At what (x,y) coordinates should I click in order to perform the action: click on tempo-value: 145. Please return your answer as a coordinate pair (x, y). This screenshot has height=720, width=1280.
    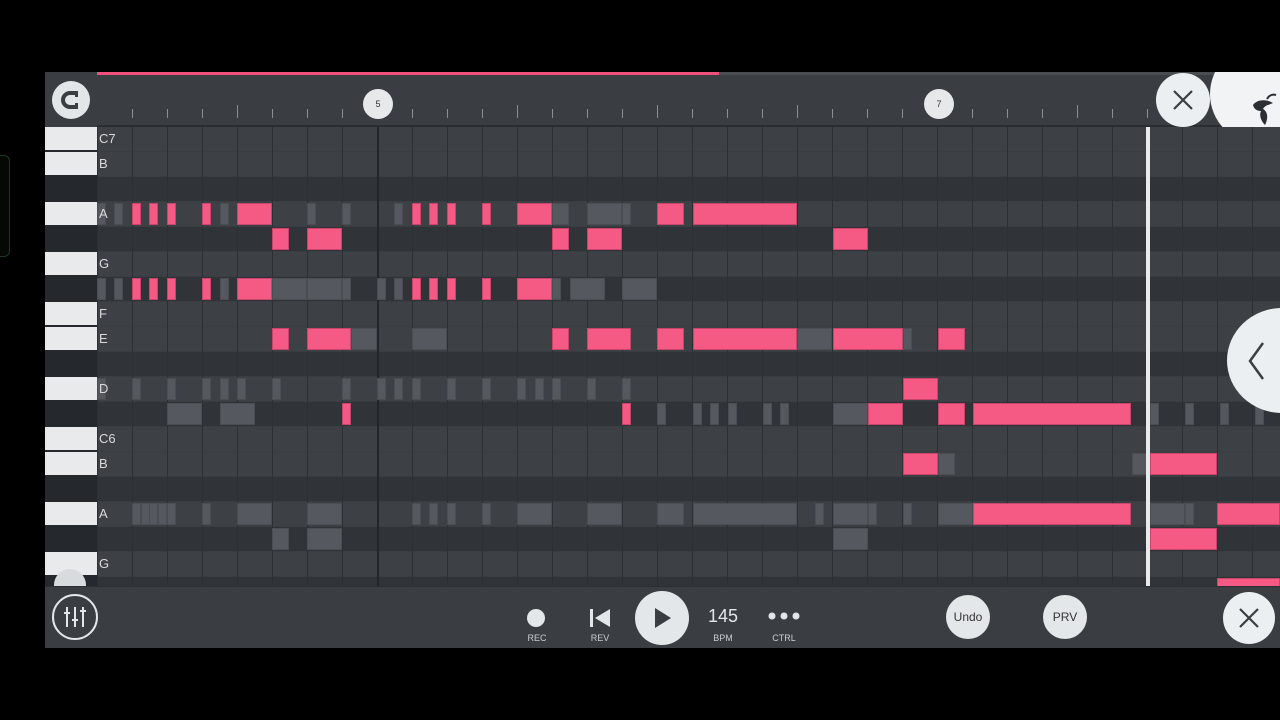
    Looking at the image, I should click on (723, 616).